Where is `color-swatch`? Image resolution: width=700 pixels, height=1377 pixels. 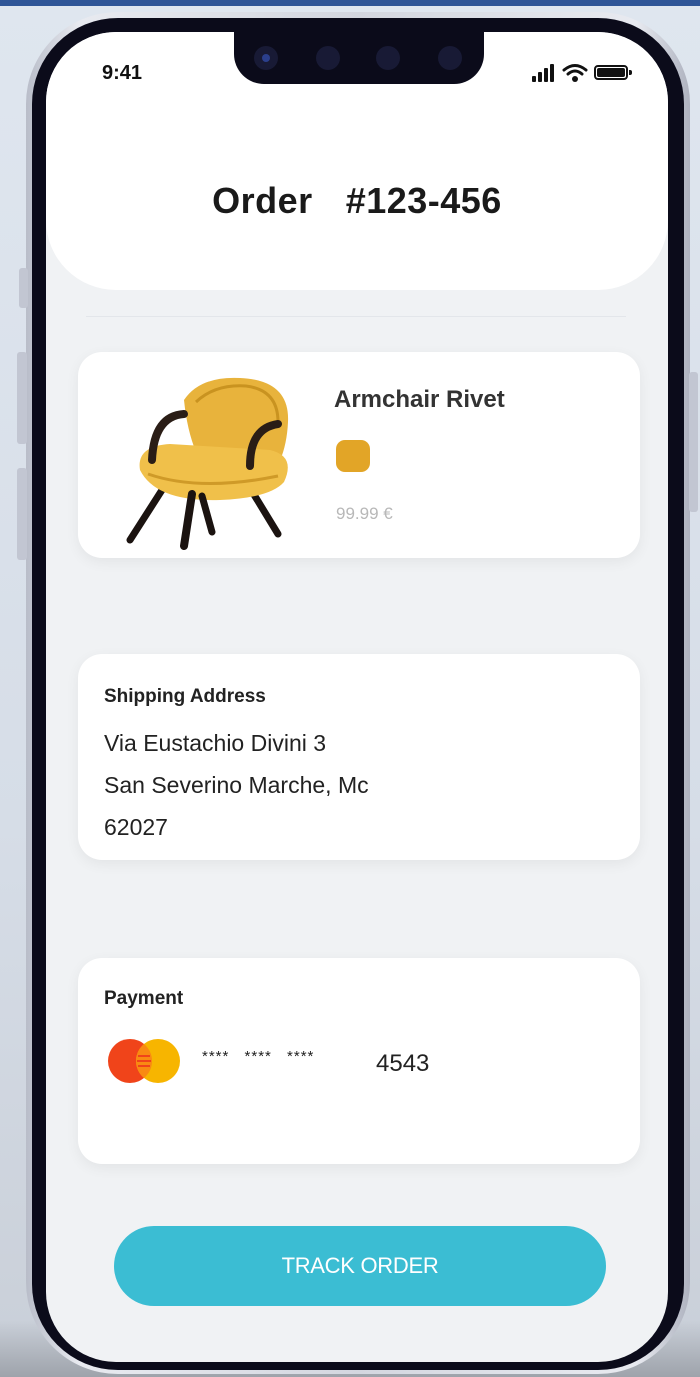
color-swatch is located at coordinates (353, 456).